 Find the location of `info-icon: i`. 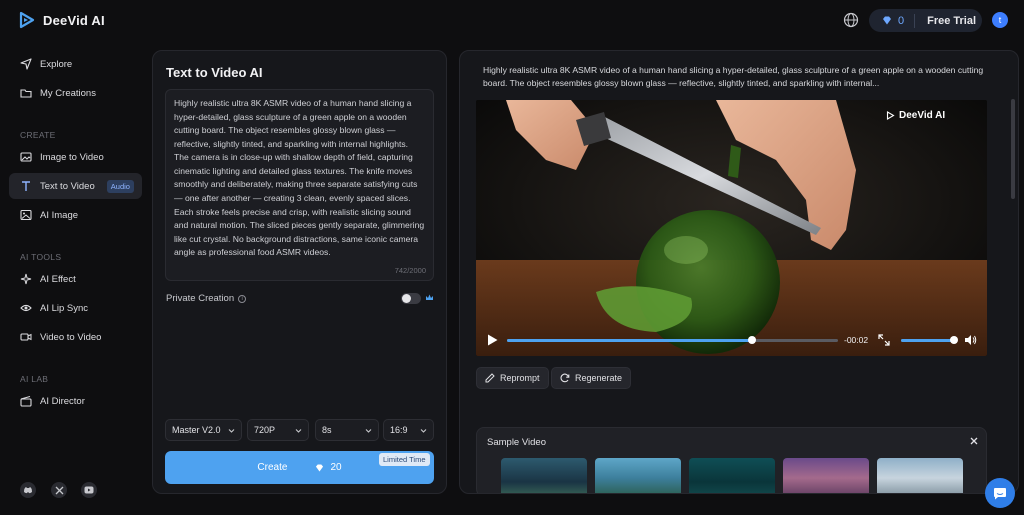

info-icon: i is located at coordinates (242, 298).